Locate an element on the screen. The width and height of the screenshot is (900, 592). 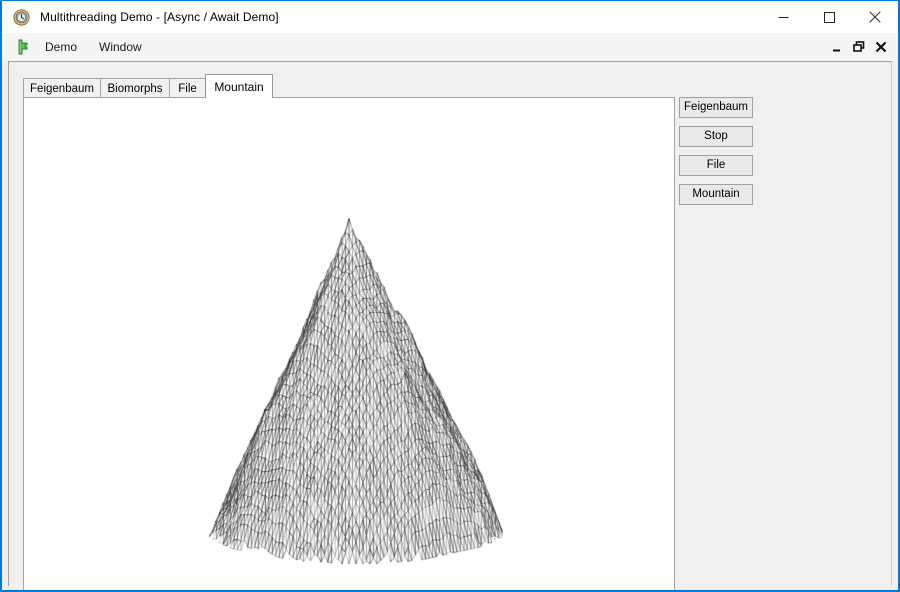
maximize-icon is located at coordinates (829, 17).